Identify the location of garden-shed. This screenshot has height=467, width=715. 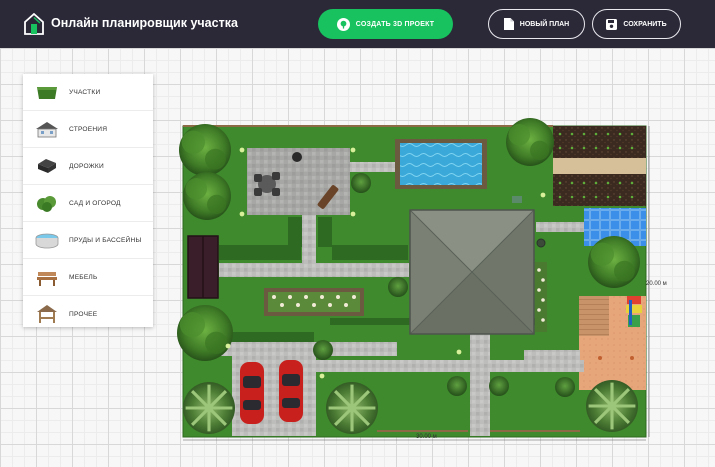
(203, 267).